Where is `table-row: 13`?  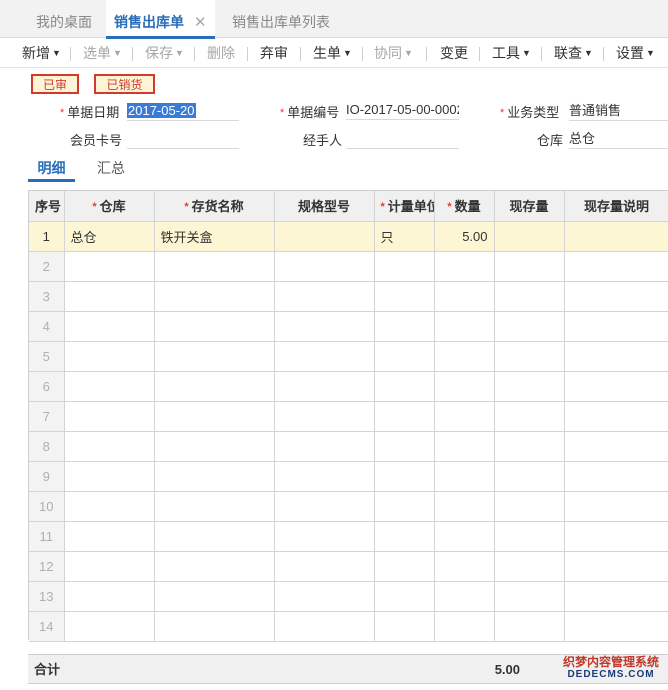
table-row: 13 is located at coordinates (348, 596).